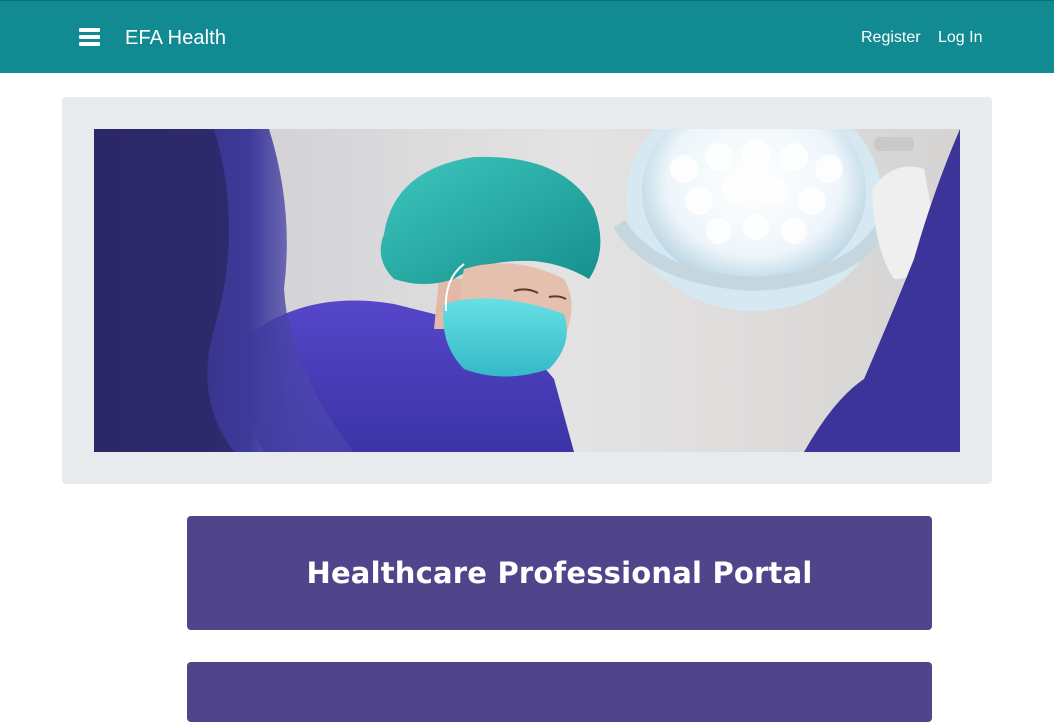  I want to click on next-panel, so click(559, 692).